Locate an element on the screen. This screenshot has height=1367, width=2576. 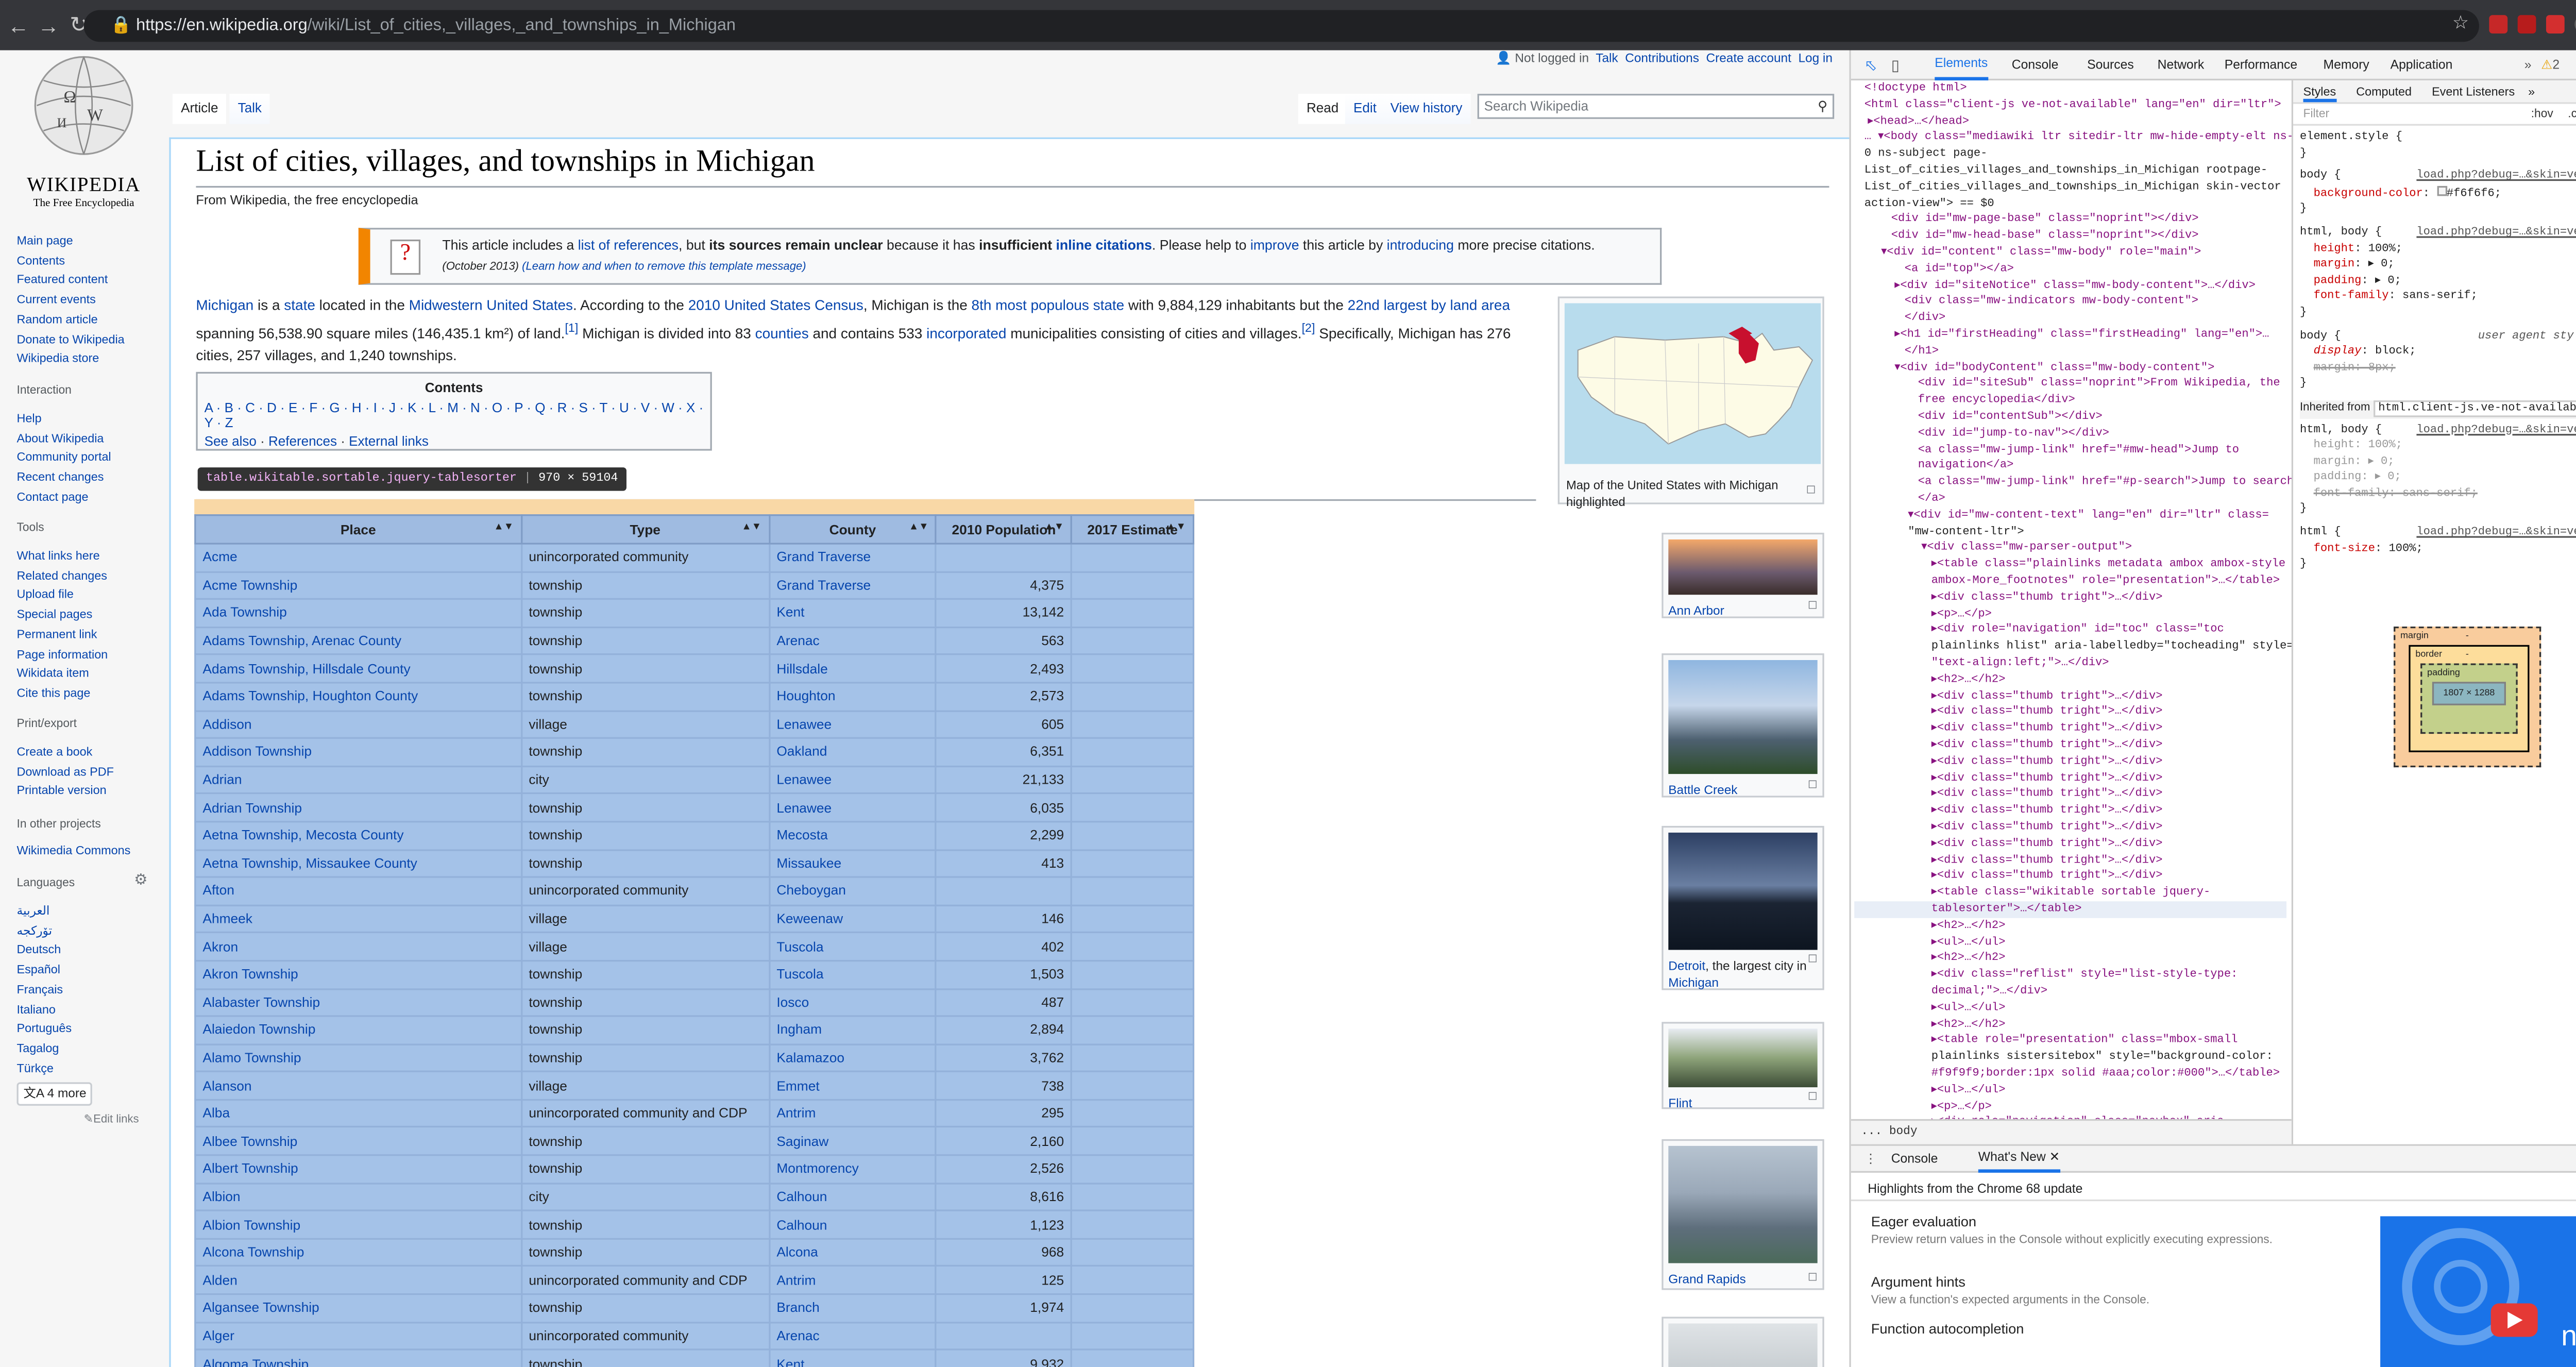
cls-toggle: .cls is located at coordinates (2572, 115).